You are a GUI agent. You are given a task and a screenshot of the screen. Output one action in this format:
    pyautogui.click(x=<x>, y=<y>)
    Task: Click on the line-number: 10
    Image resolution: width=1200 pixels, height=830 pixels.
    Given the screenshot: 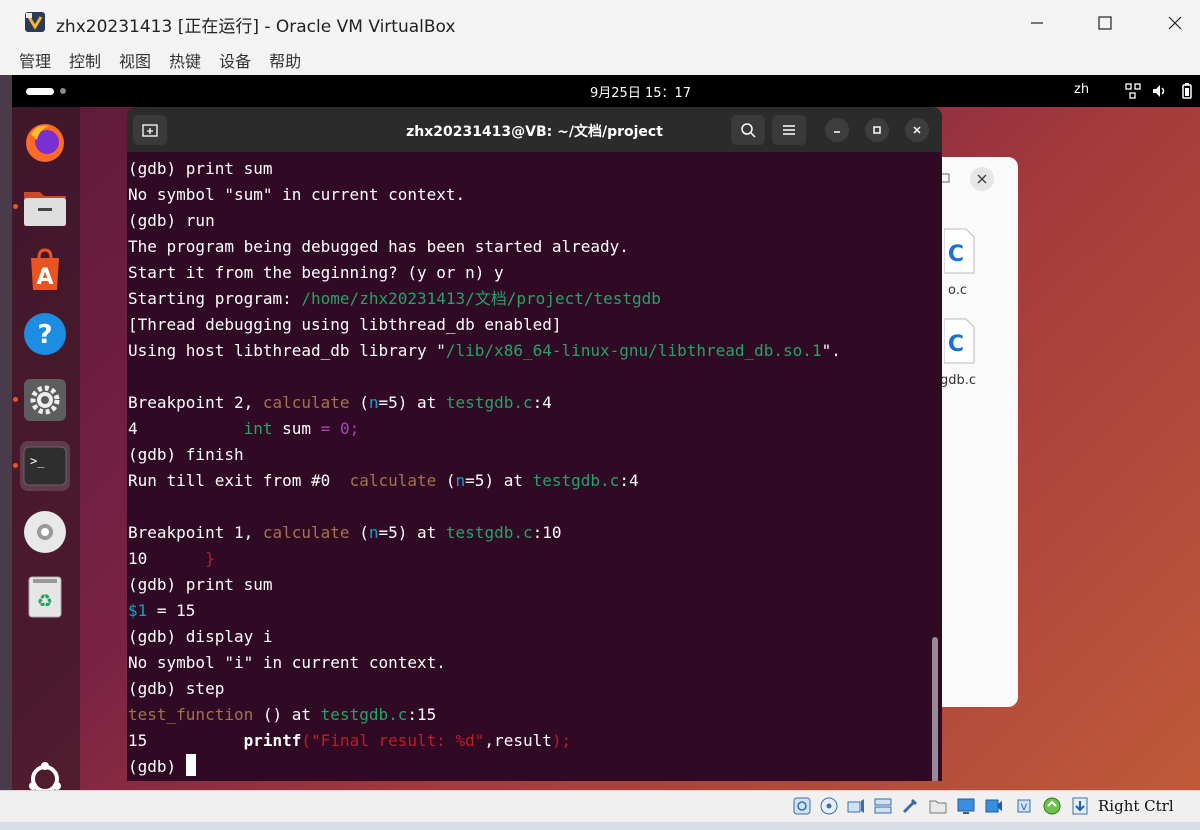 What is the action you would take?
    pyautogui.click(x=167, y=558)
    